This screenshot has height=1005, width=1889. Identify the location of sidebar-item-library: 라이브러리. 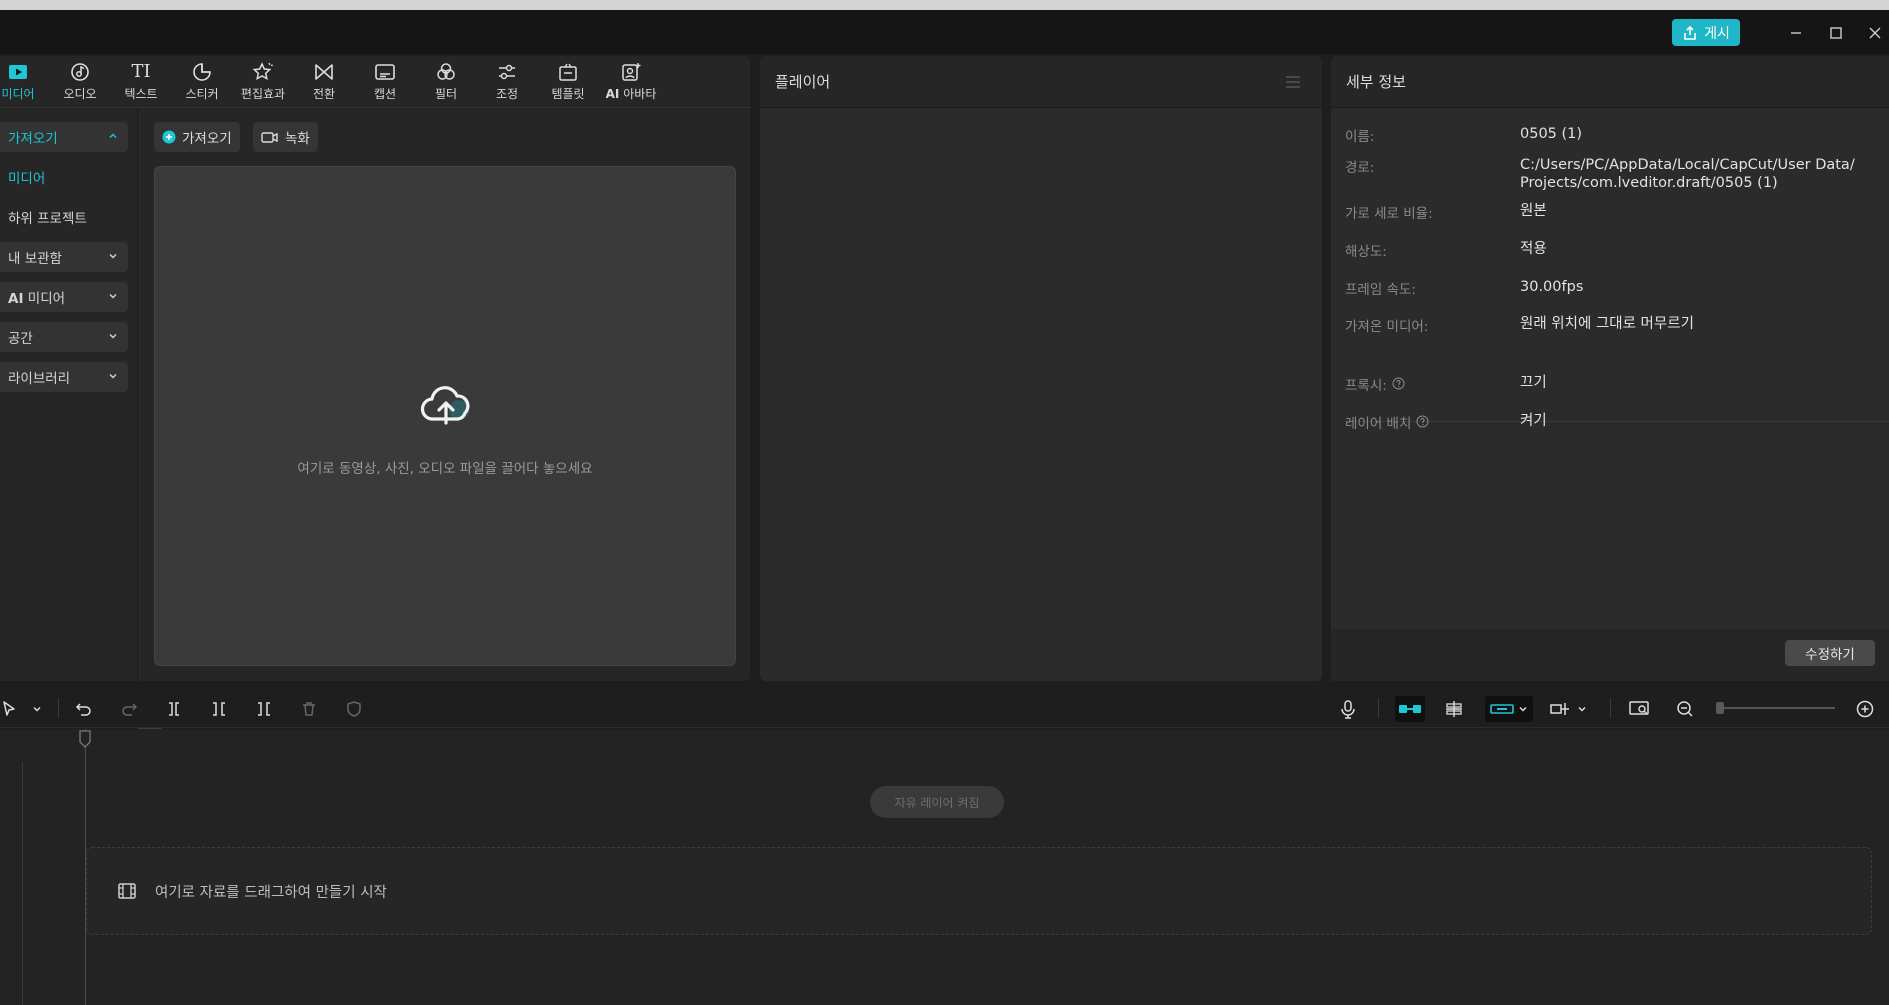
(64, 377).